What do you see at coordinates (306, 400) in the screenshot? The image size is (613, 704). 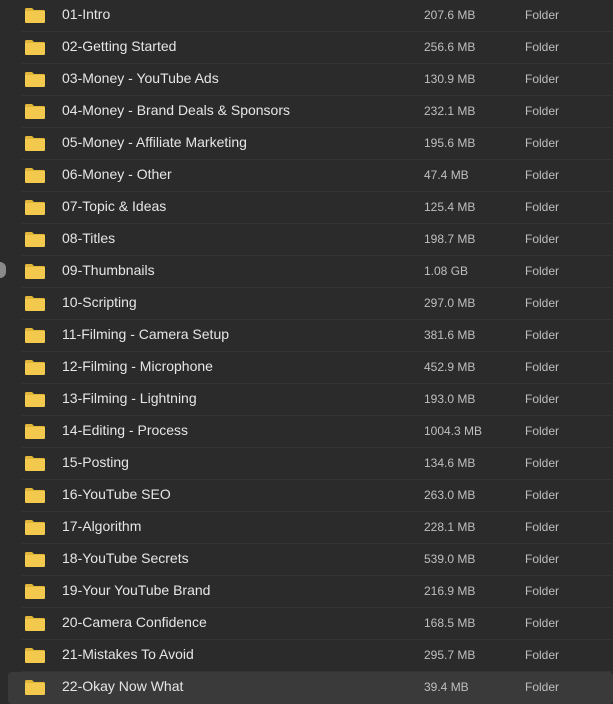 I see `list-item: 13-Filming - Lightning 193.0 MB Folder` at bounding box center [306, 400].